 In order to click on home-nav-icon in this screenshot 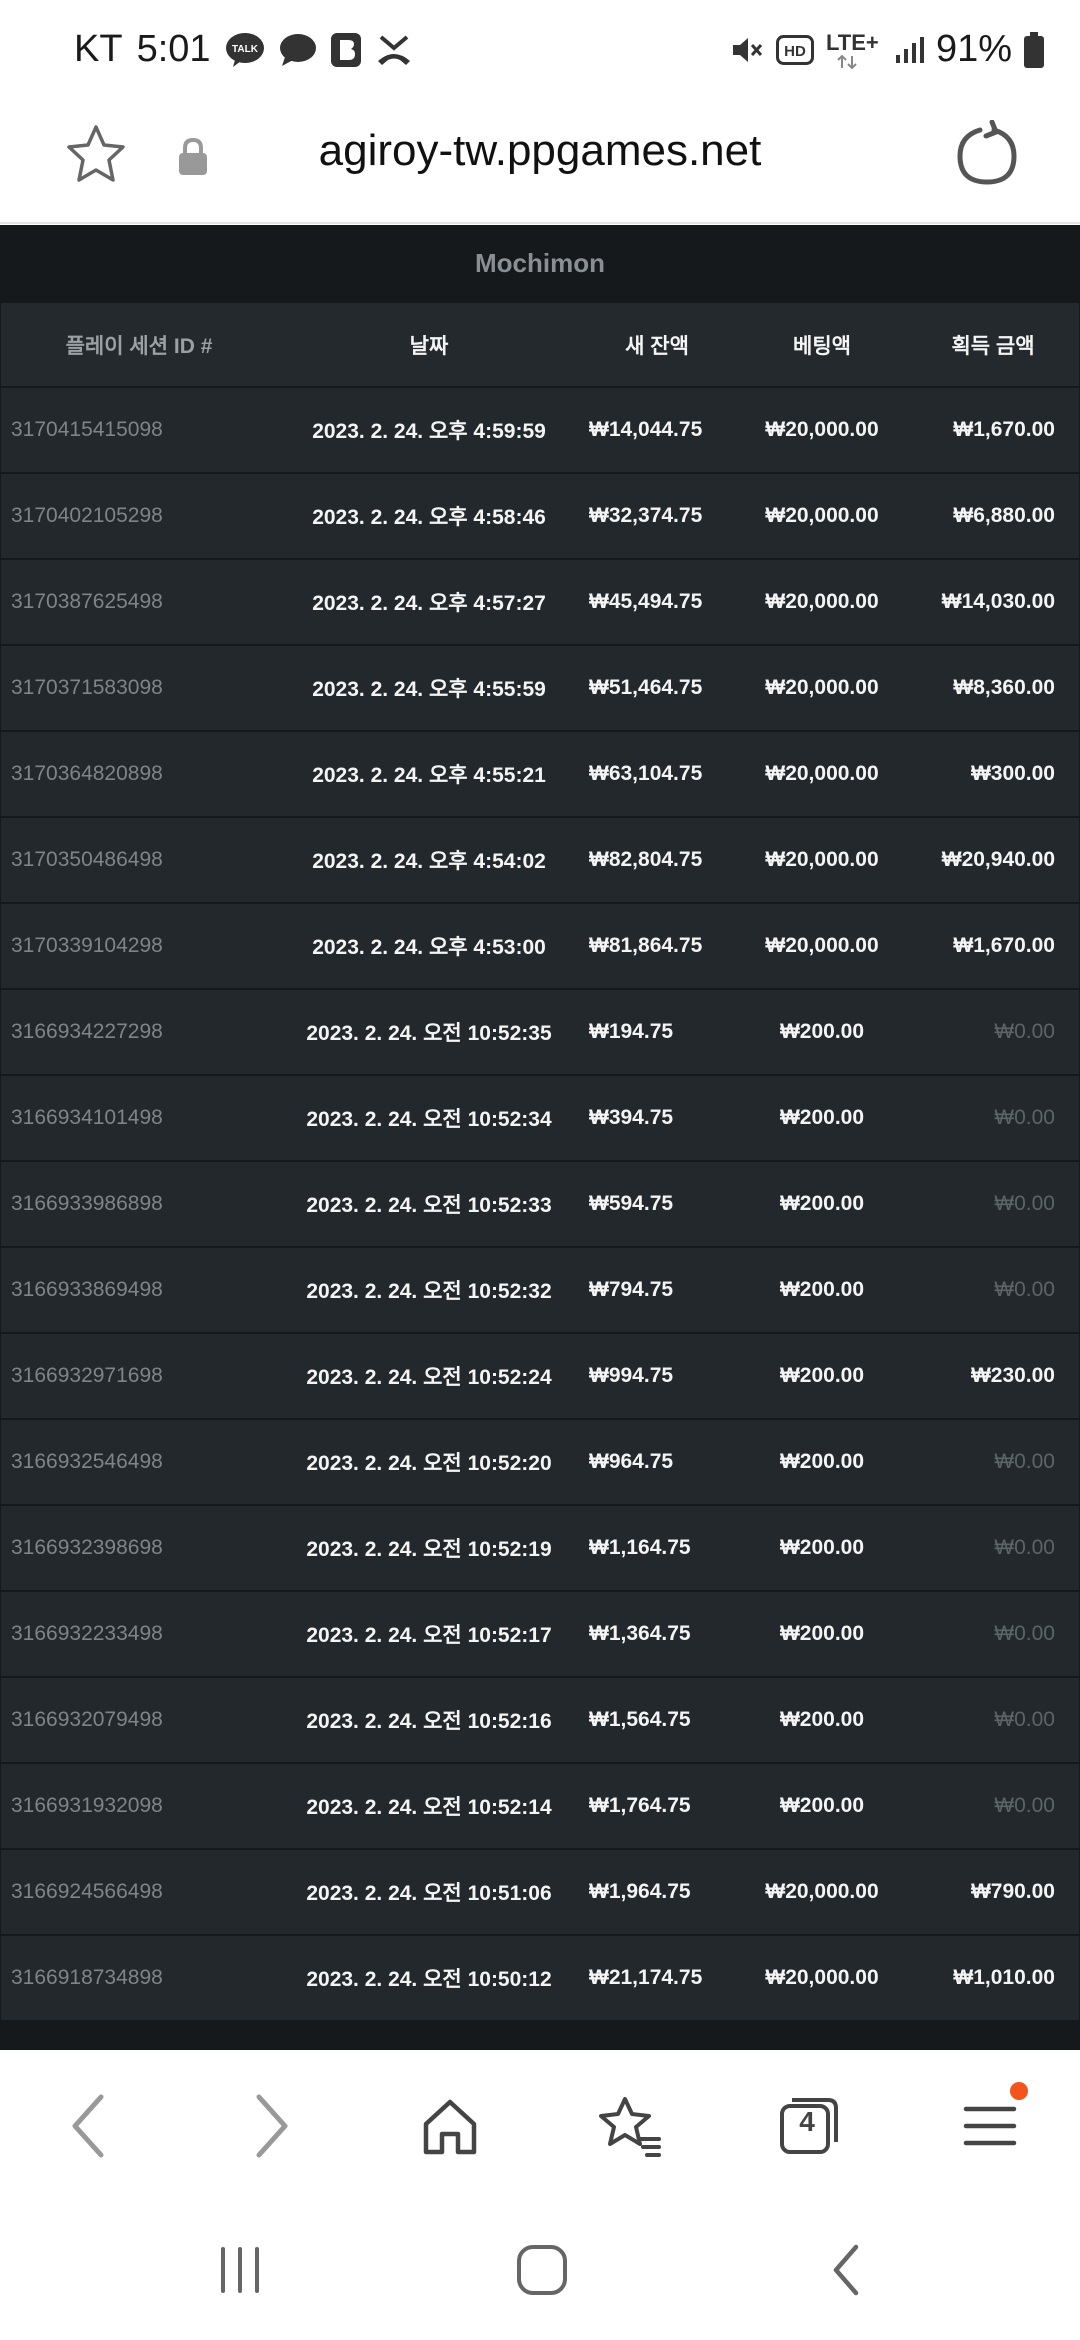, I will do `click(542, 2270)`.